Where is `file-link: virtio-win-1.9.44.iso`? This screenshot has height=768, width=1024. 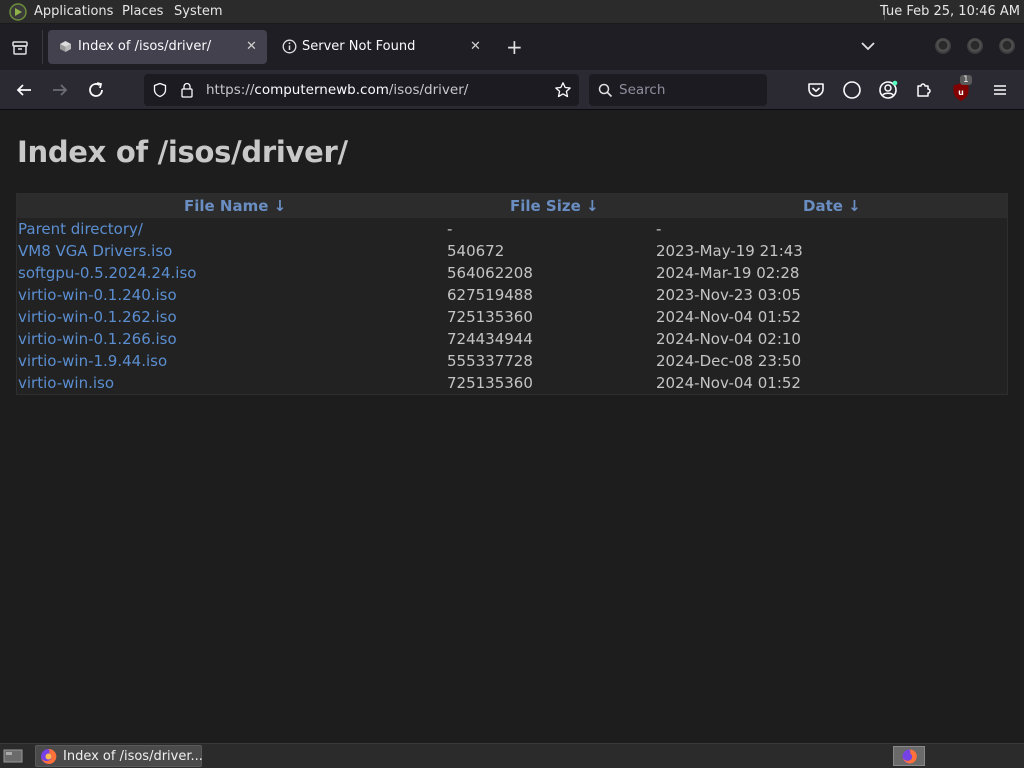 file-link: virtio-win-1.9.44.iso is located at coordinates (92, 361).